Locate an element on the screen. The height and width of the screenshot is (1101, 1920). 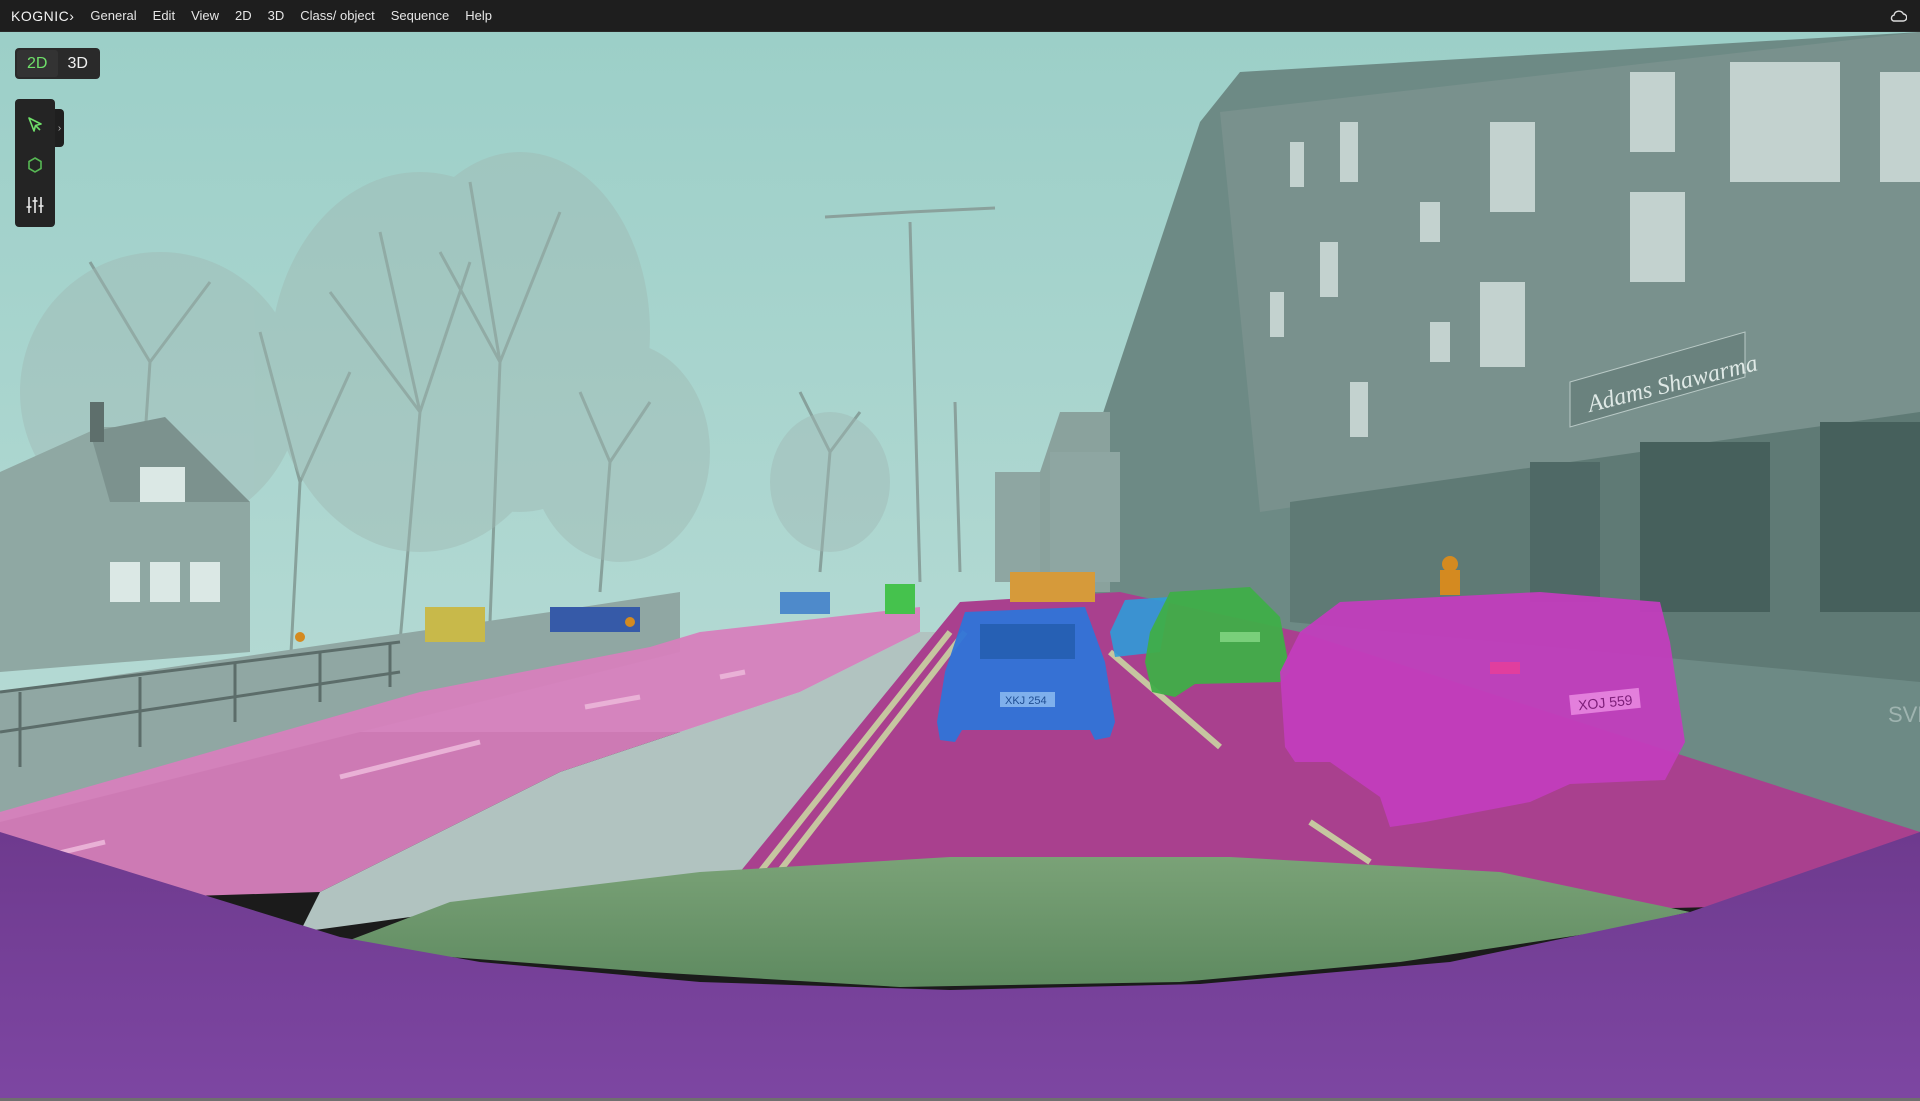
menu-sequence: Sequence is located at coordinates (420, 15).